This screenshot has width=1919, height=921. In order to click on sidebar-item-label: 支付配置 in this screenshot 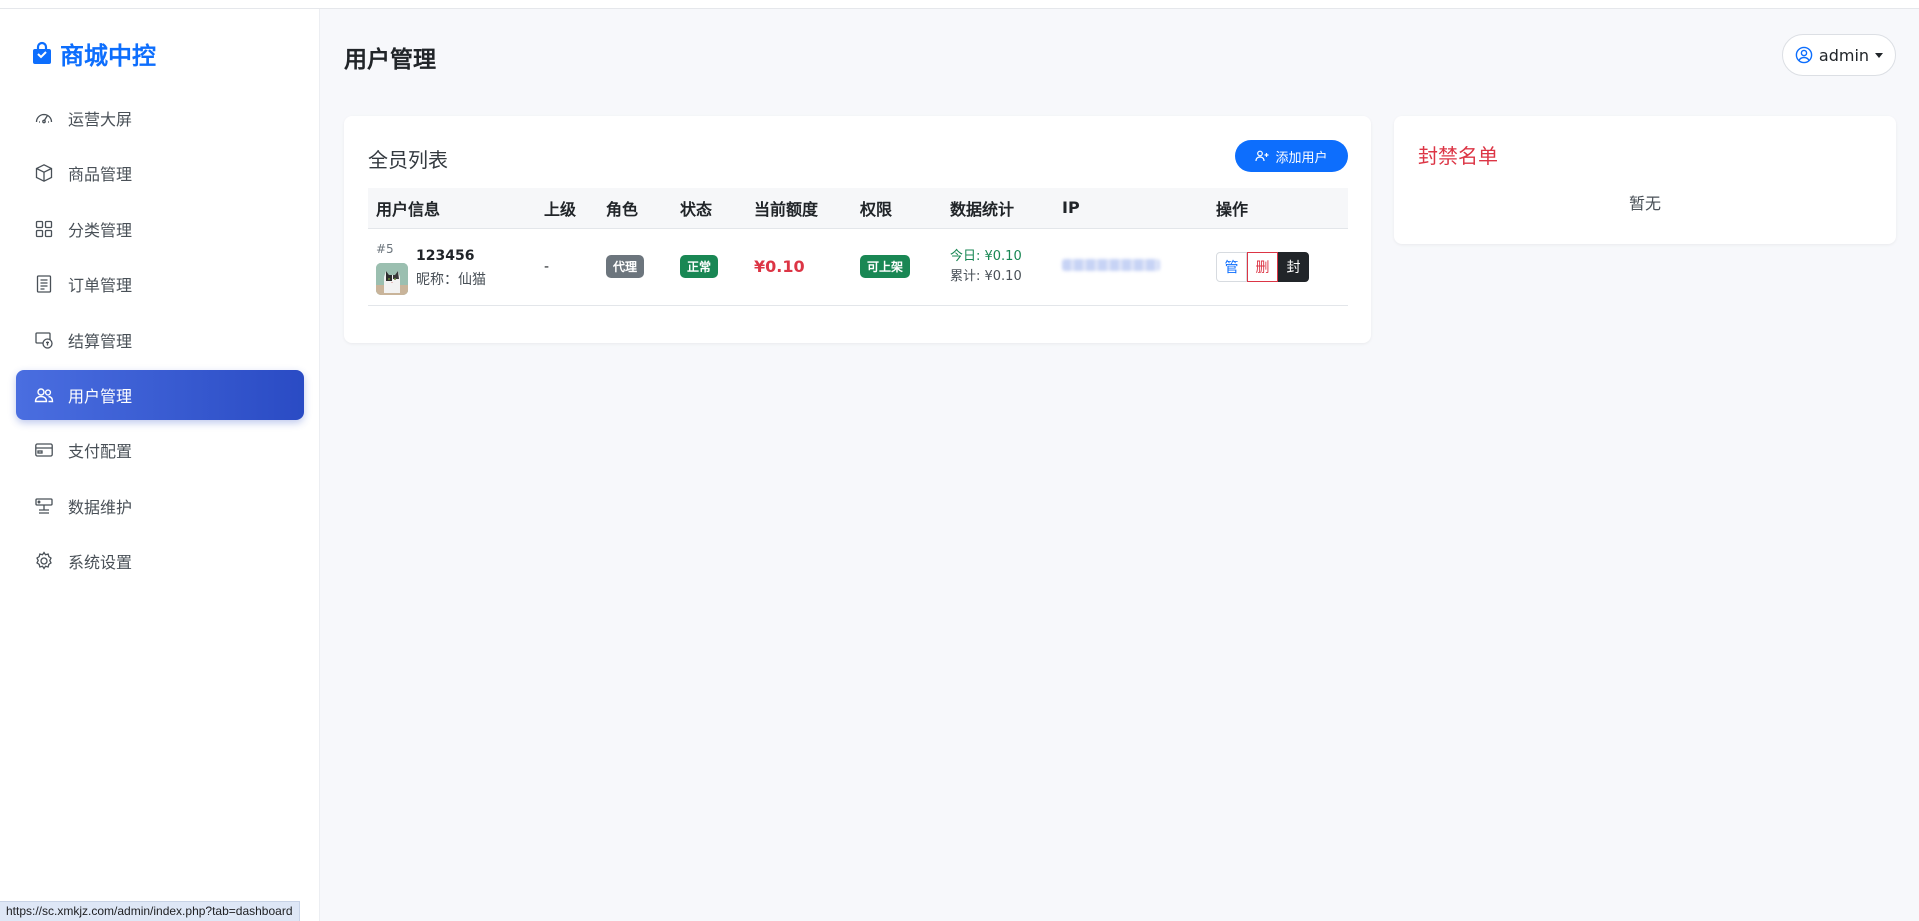, I will do `click(100, 452)`.